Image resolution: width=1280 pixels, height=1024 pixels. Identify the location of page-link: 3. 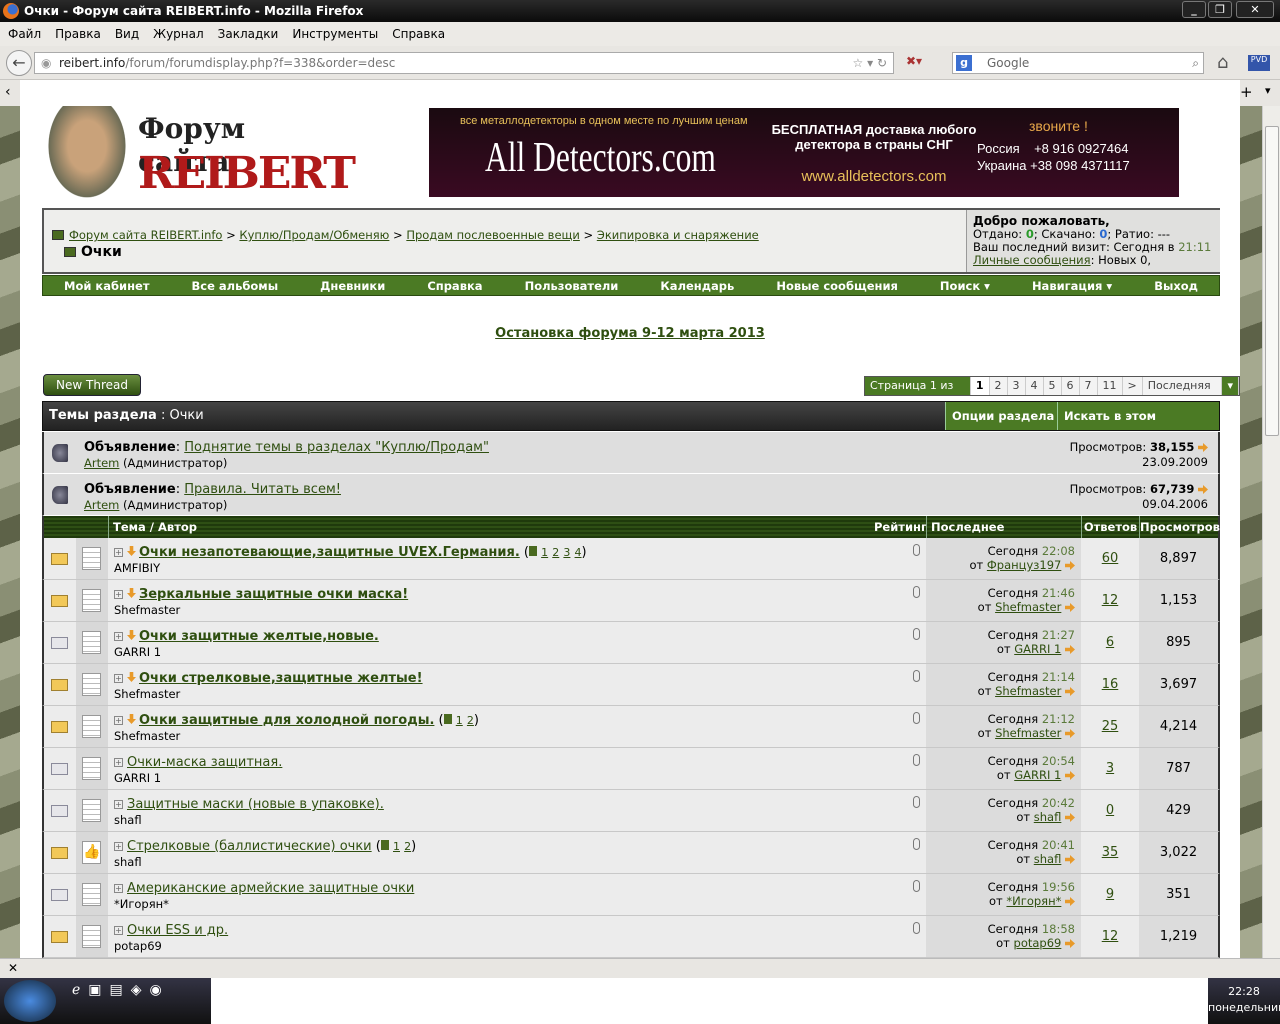
(1016, 386).